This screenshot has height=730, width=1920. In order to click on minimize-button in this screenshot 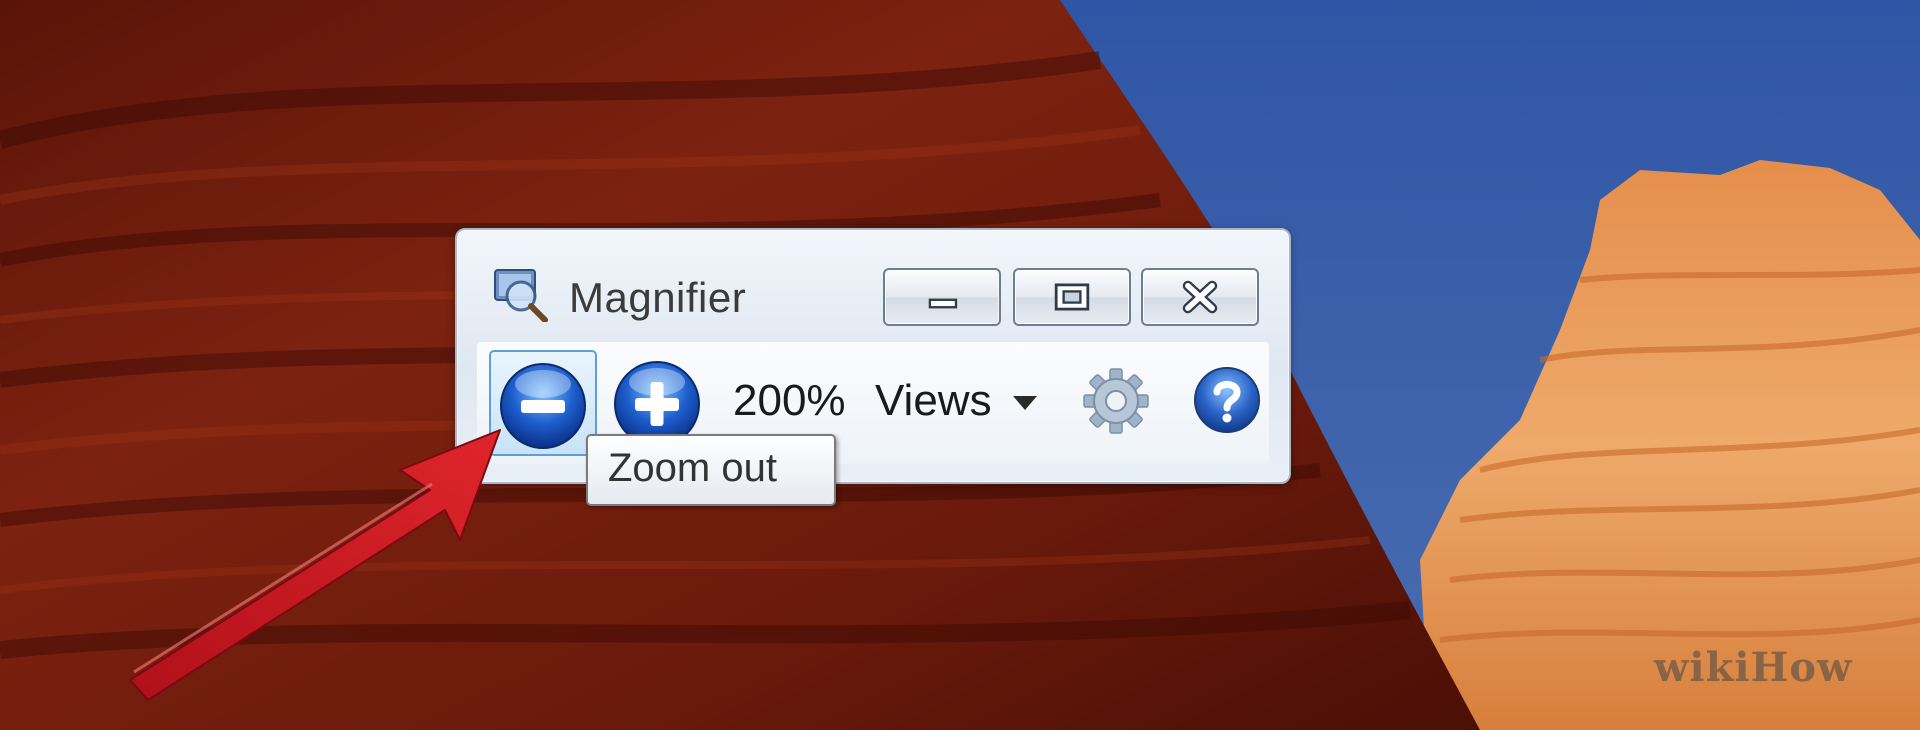, I will do `click(942, 297)`.